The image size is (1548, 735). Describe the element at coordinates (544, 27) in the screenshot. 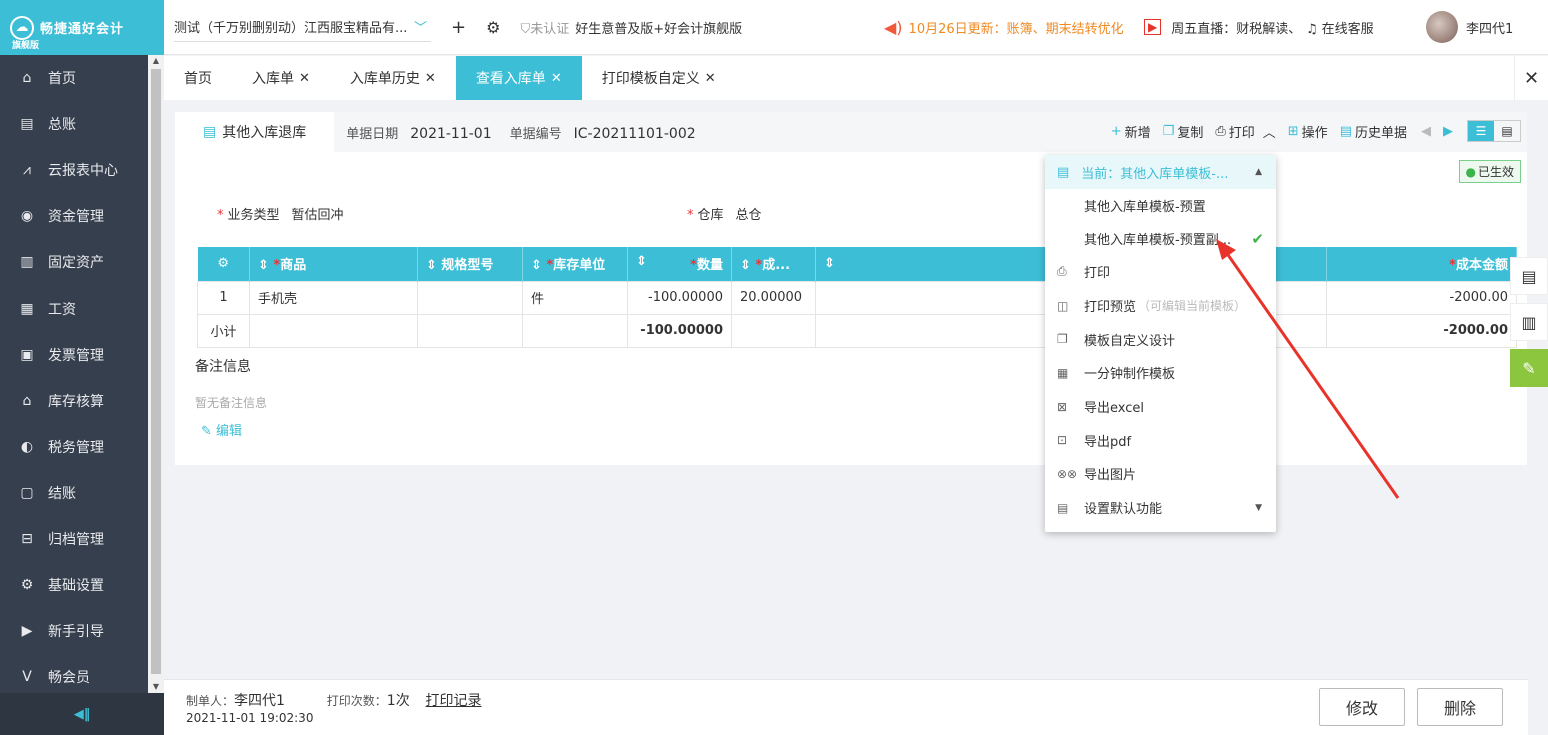

I see `certification-status: ⛉未认证` at that location.